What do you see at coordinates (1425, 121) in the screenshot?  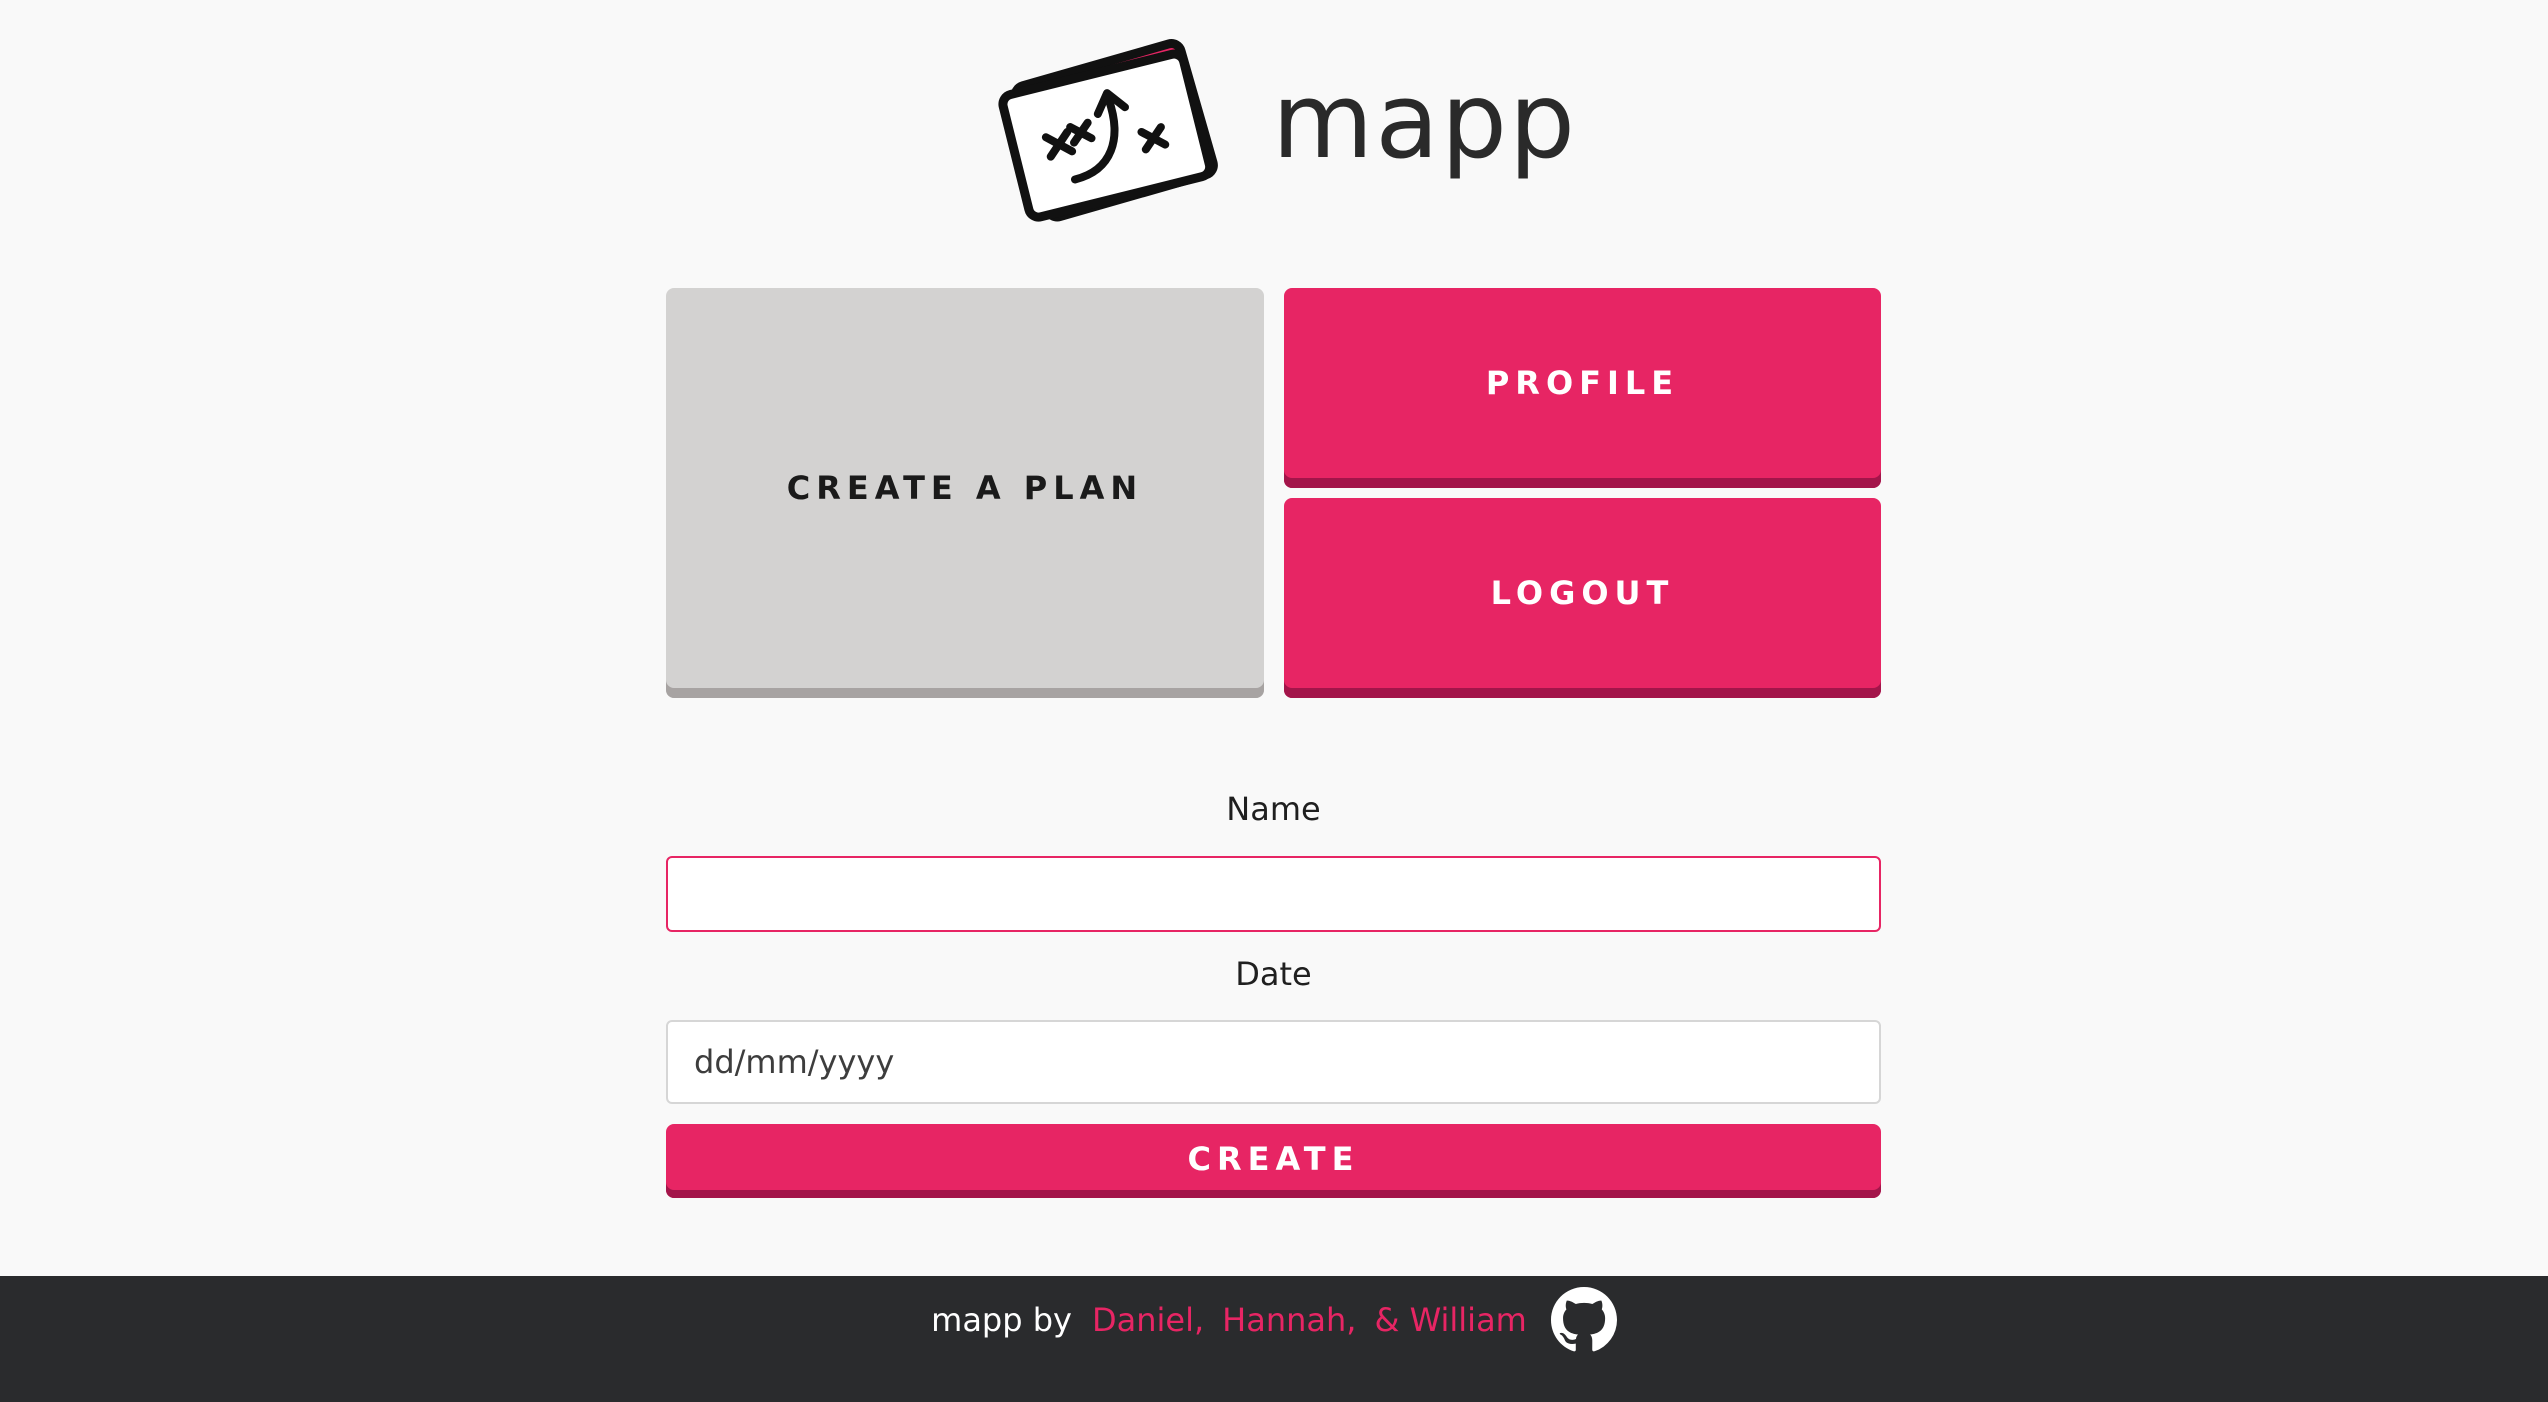 I see `brand-name: mapp` at bounding box center [1425, 121].